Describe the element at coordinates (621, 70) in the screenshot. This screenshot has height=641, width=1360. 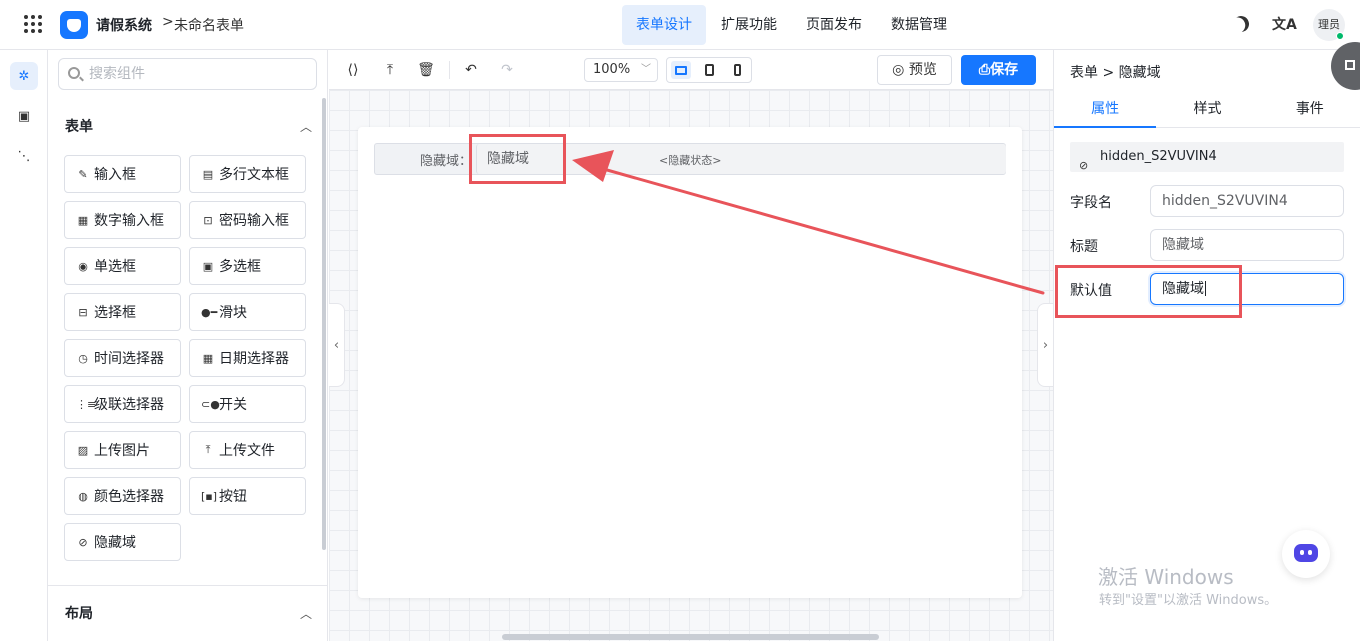
I see `zoom-select: 100% ﹀` at that location.